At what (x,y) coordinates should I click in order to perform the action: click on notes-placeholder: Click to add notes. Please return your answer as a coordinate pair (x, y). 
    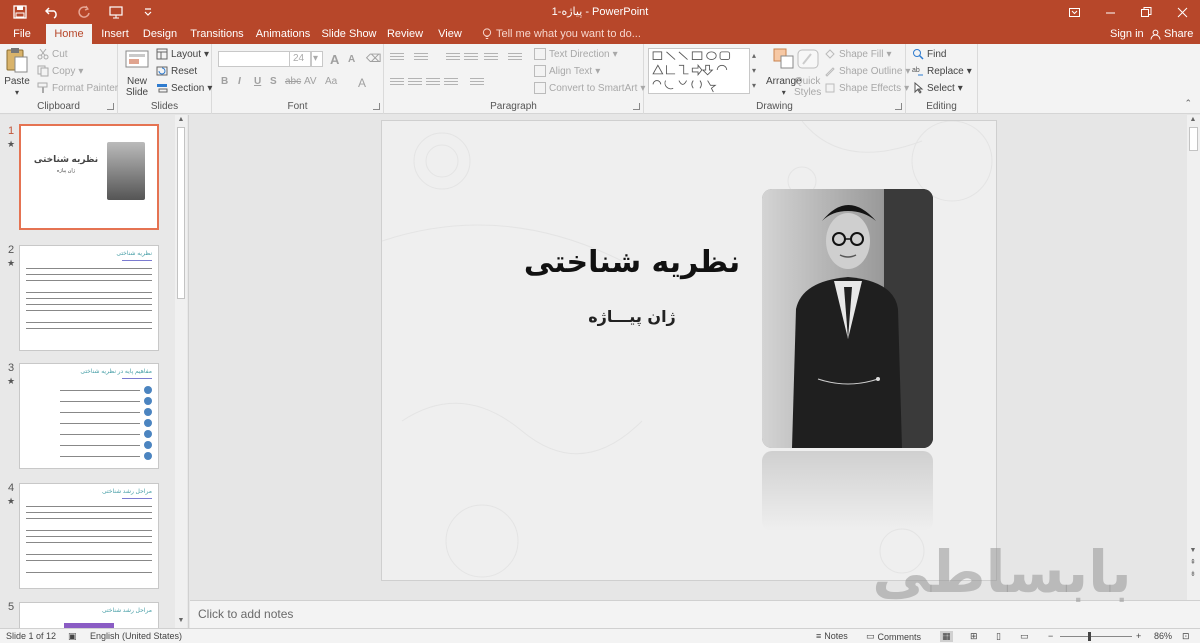
    Looking at the image, I should click on (245, 614).